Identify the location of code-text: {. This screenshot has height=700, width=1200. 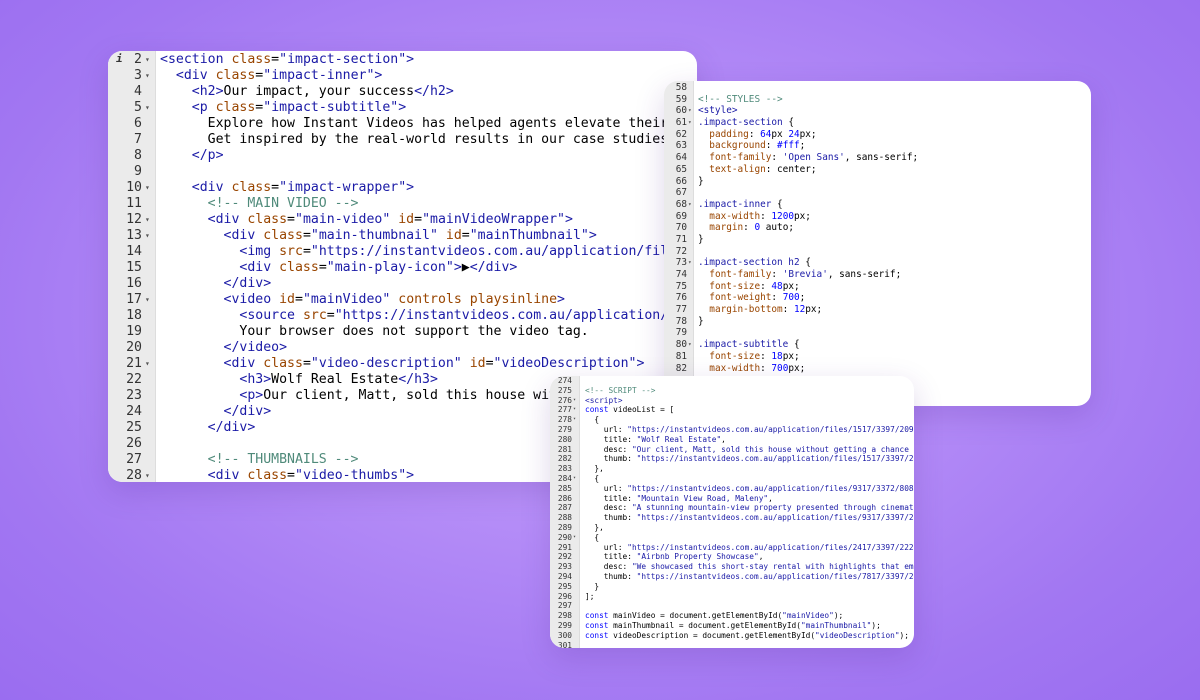
(592, 538).